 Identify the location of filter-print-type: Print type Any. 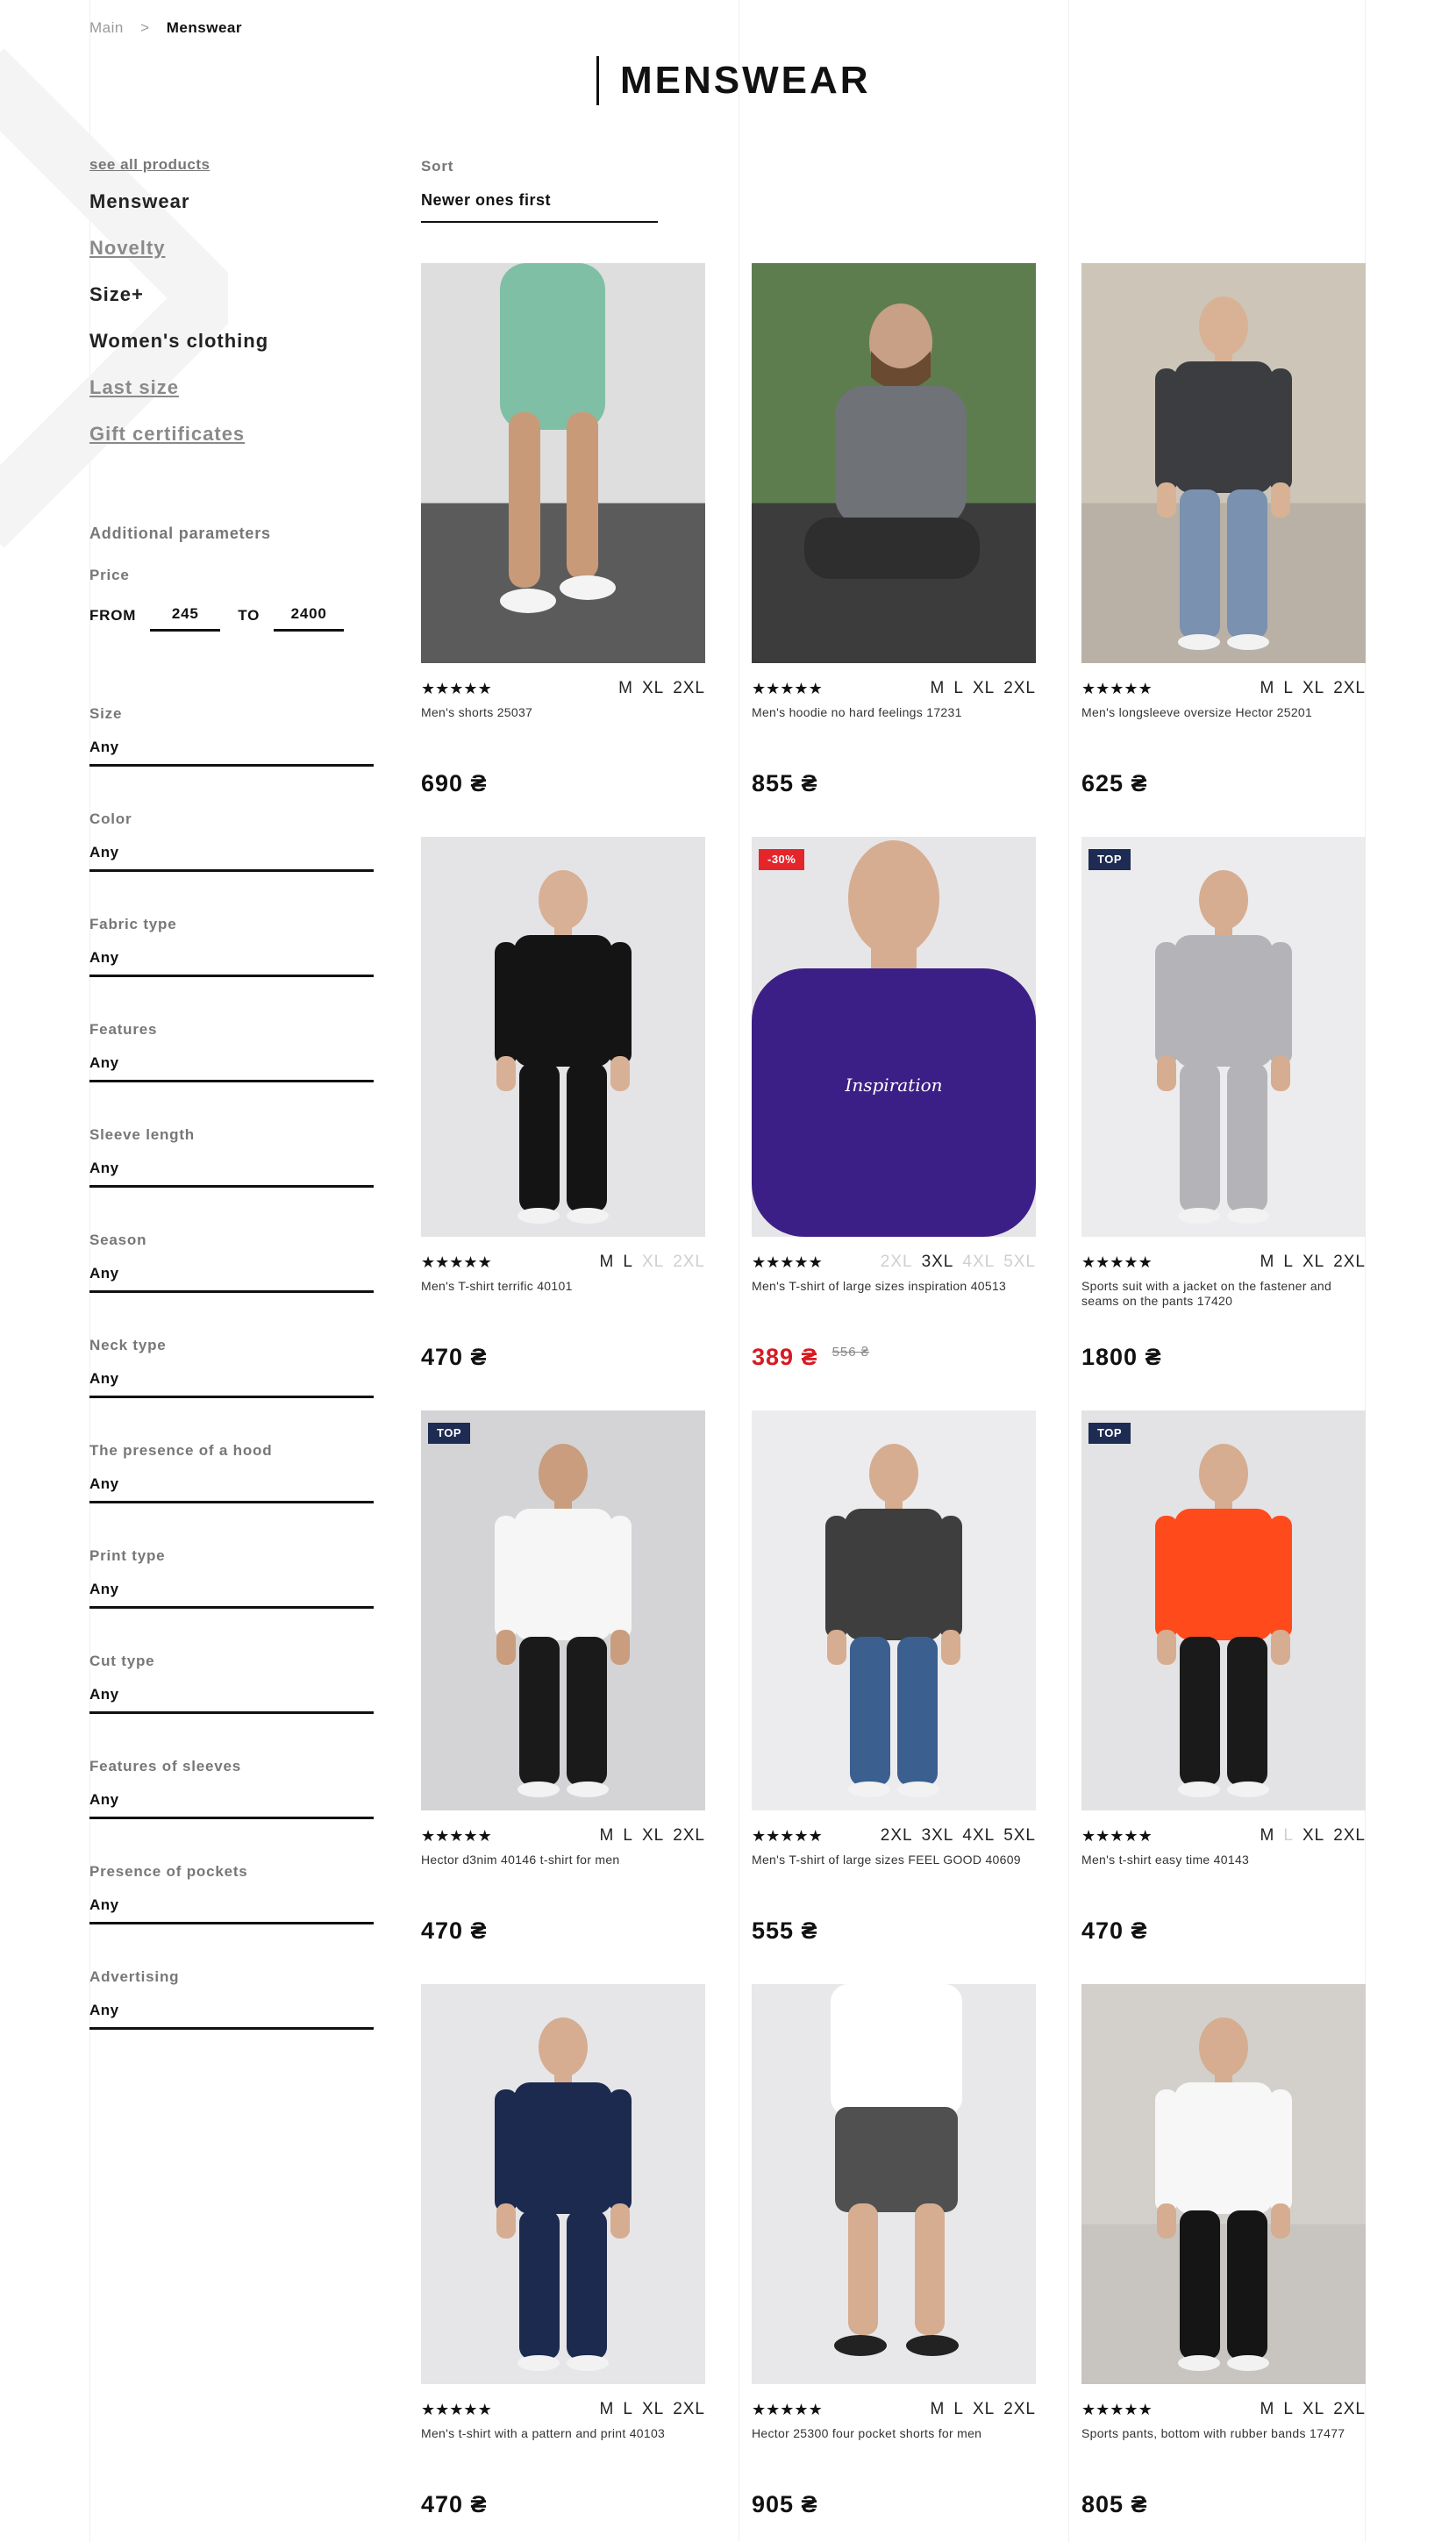
(231, 1578).